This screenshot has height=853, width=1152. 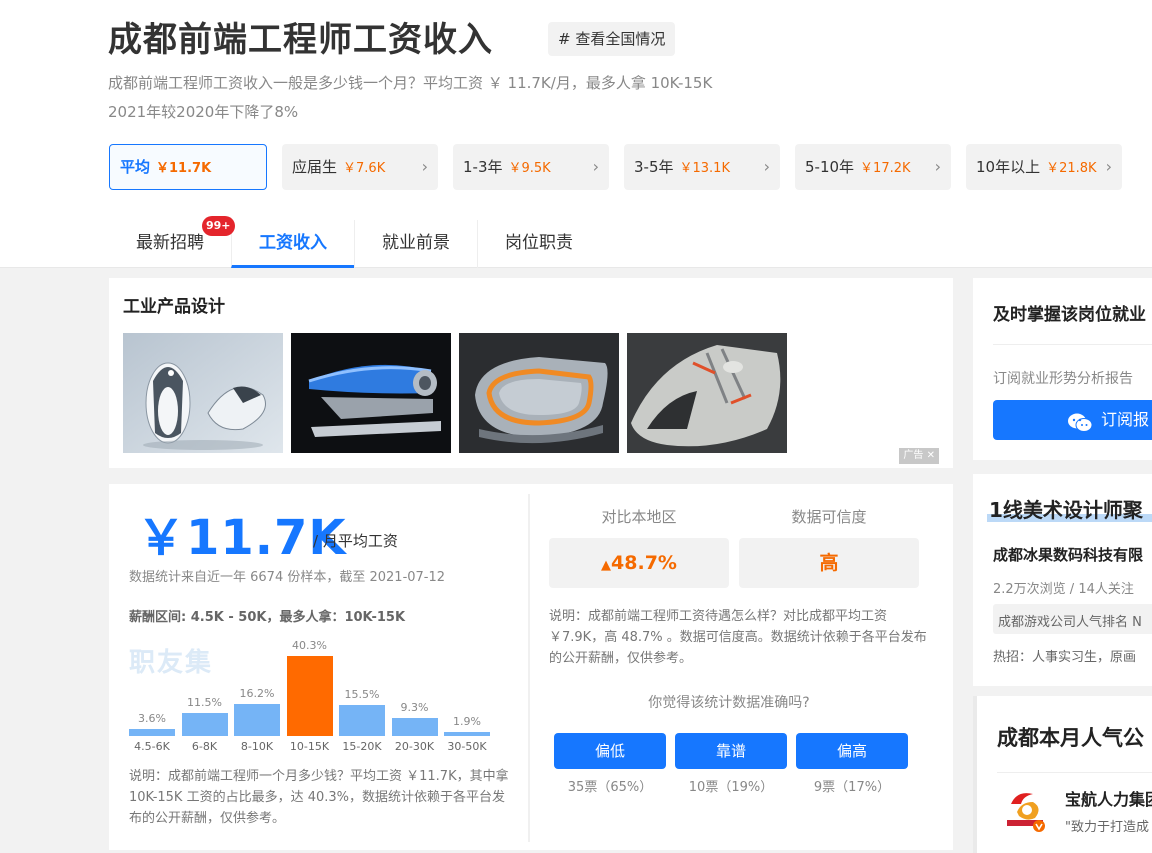 I want to click on level-3-5-button: 3-5年 ￥13.1K ›, so click(x=702, y=167).